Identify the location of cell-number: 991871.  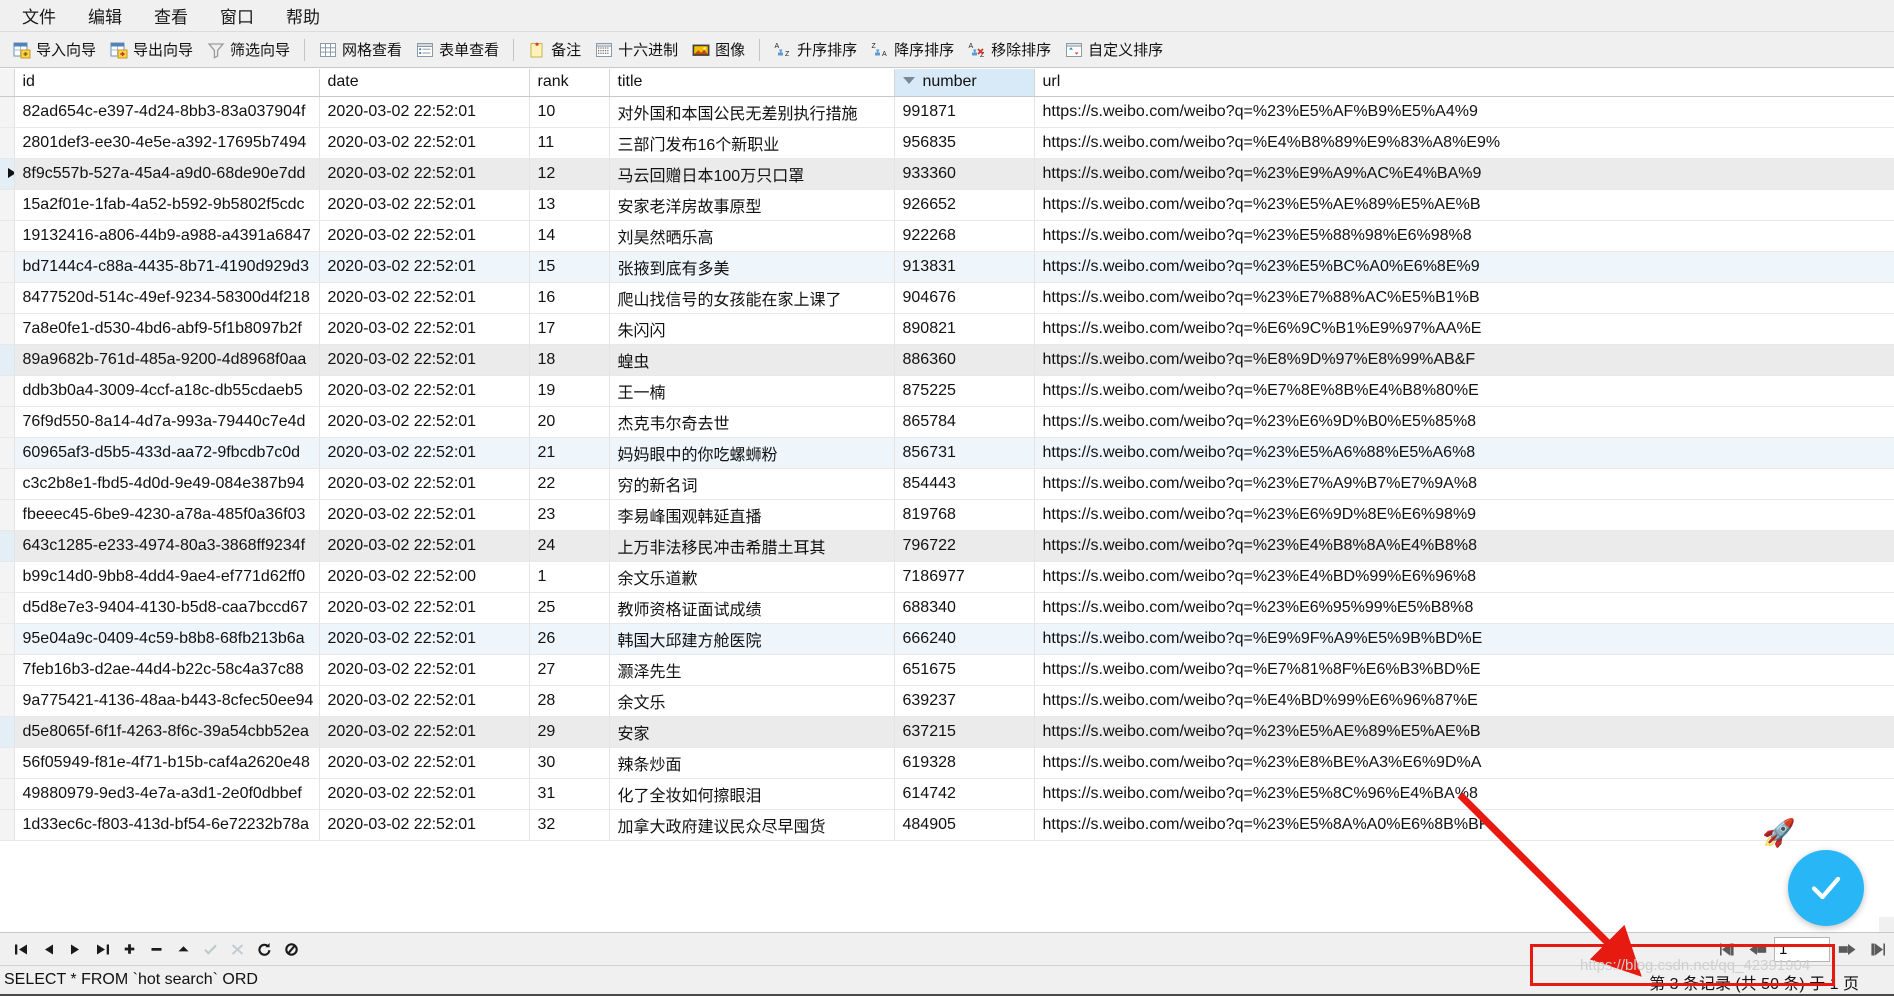
(964, 112).